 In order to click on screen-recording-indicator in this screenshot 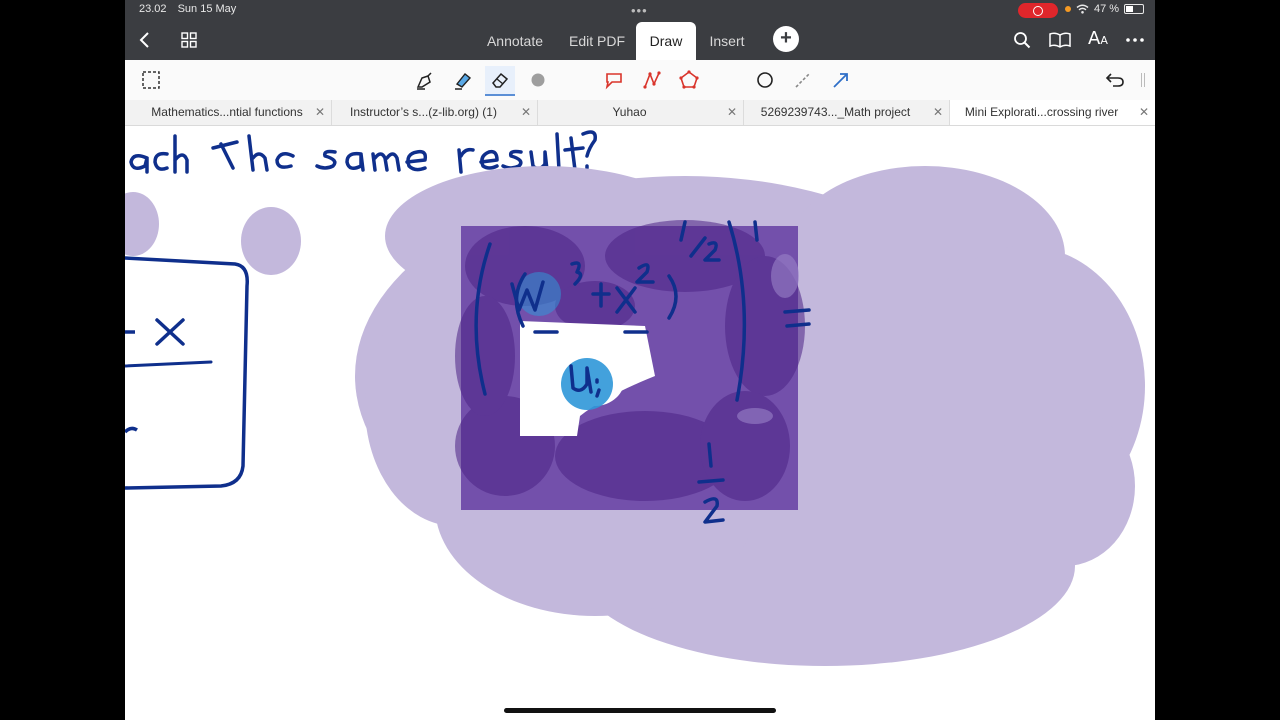, I will do `click(1038, 10)`.